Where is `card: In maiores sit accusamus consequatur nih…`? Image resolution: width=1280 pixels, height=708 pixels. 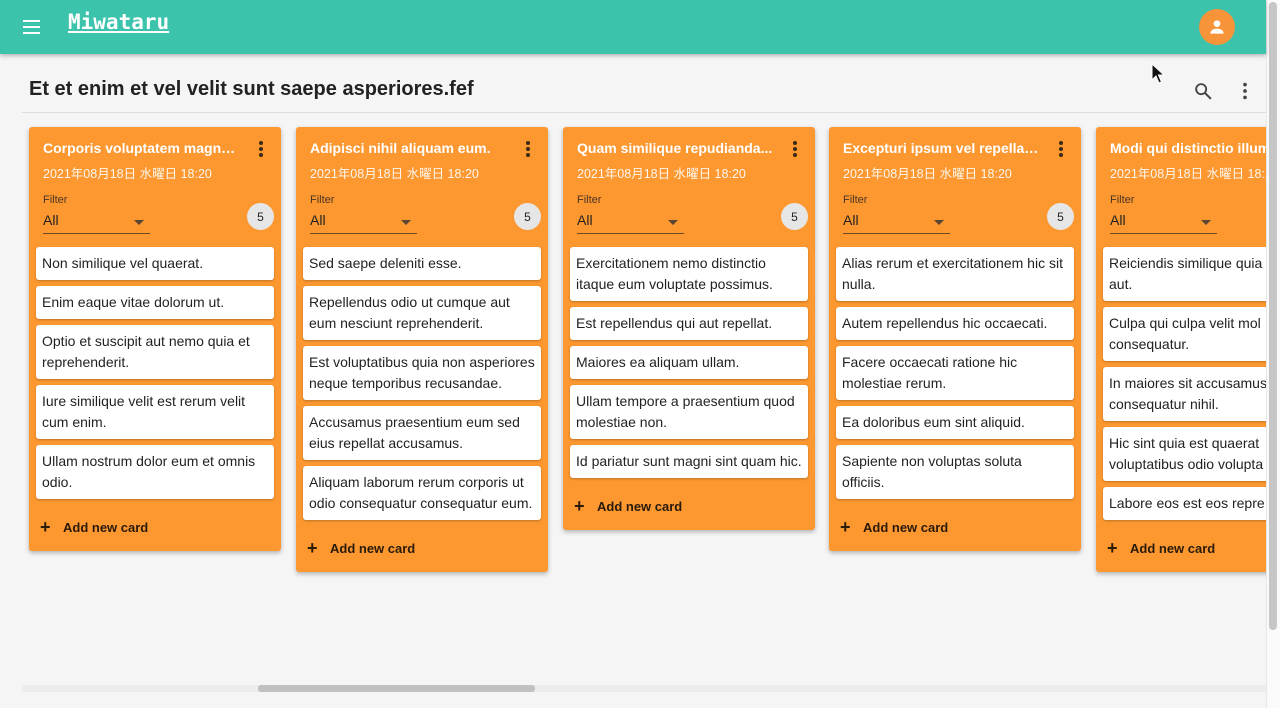 card: In maiores sit accusamus consequatur nih… is located at coordinates (1184, 394).